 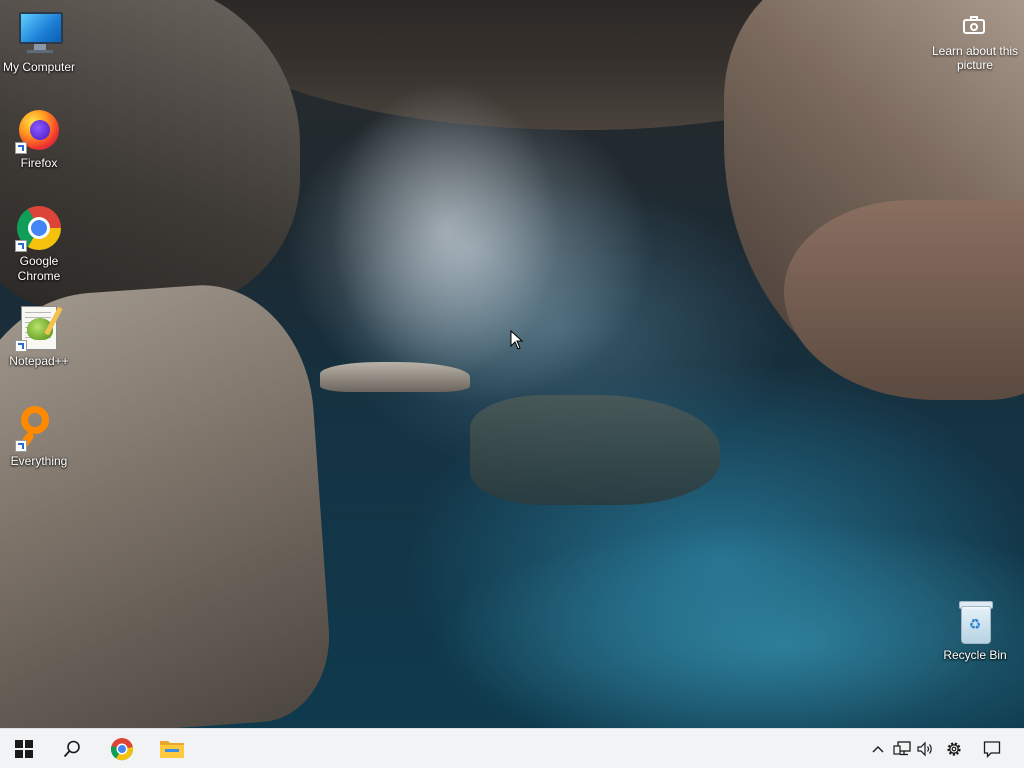 I want to click on settings-icon, so click(x=954, y=749).